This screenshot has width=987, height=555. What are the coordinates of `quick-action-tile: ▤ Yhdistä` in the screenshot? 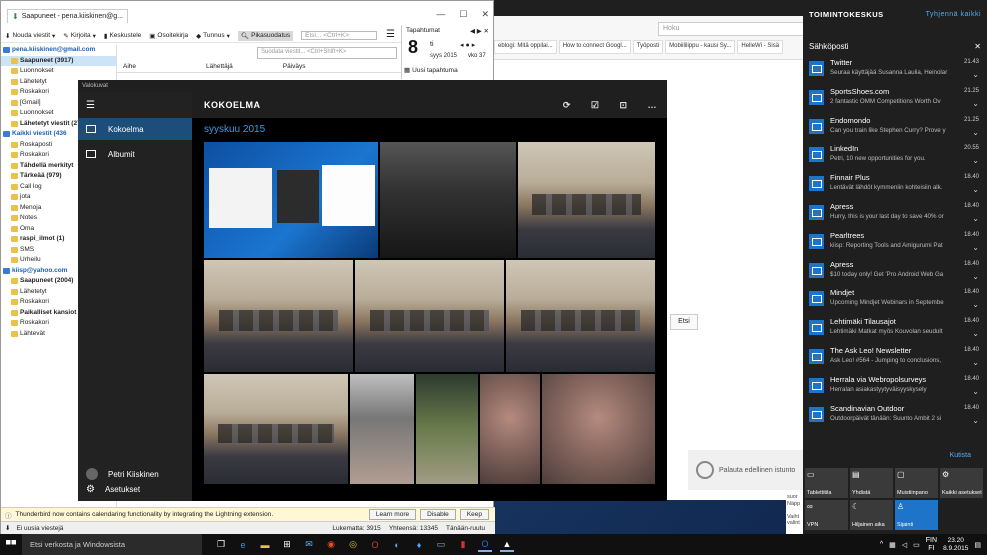 It's located at (871, 483).